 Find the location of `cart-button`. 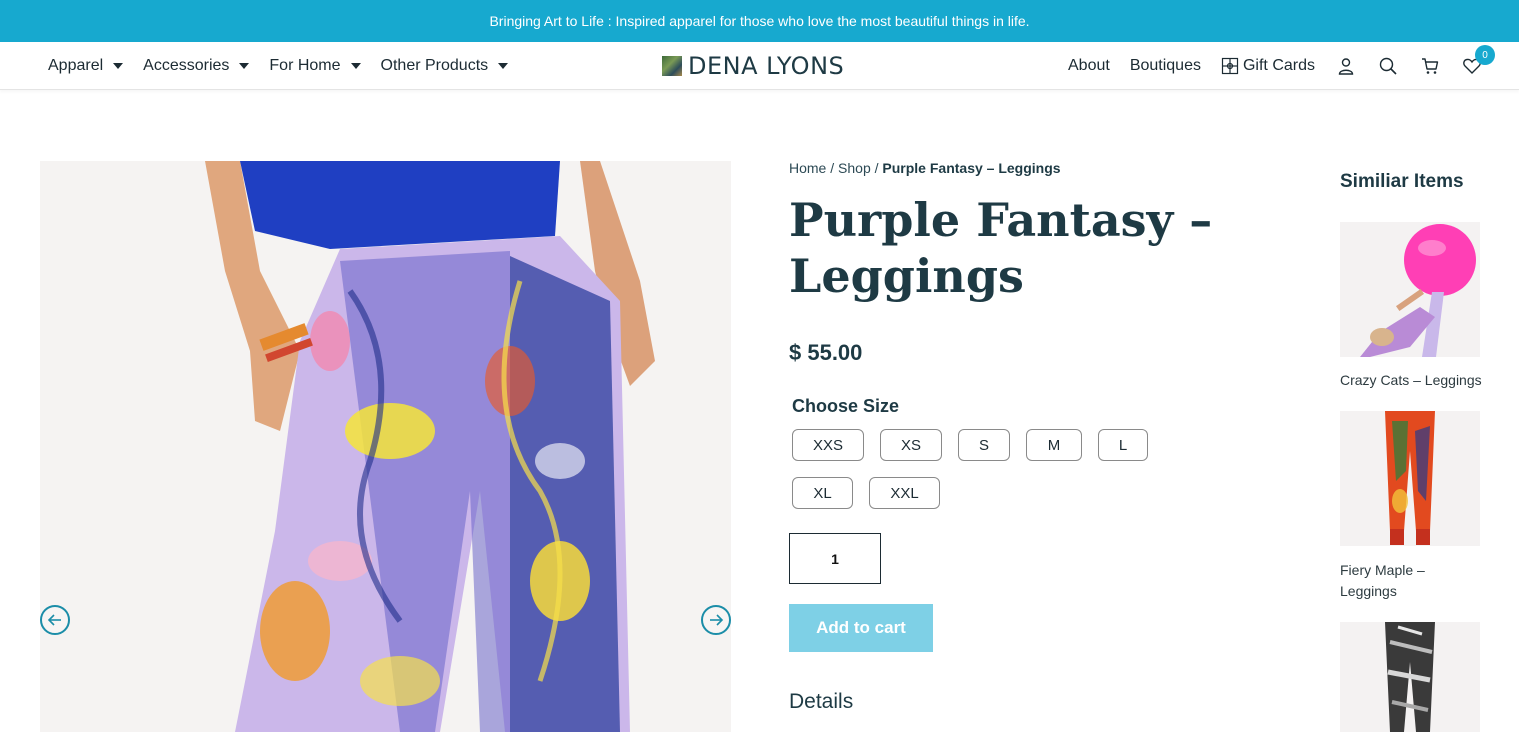

cart-button is located at coordinates (1430, 66).